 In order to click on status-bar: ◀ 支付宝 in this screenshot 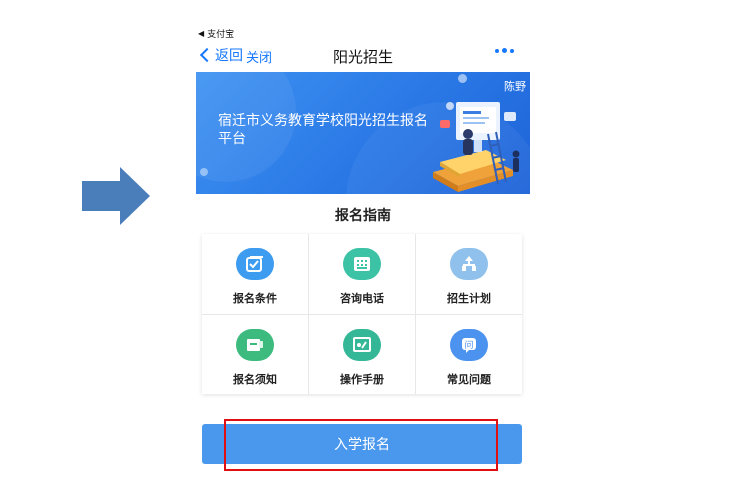, I will do `click(216, 33)`.